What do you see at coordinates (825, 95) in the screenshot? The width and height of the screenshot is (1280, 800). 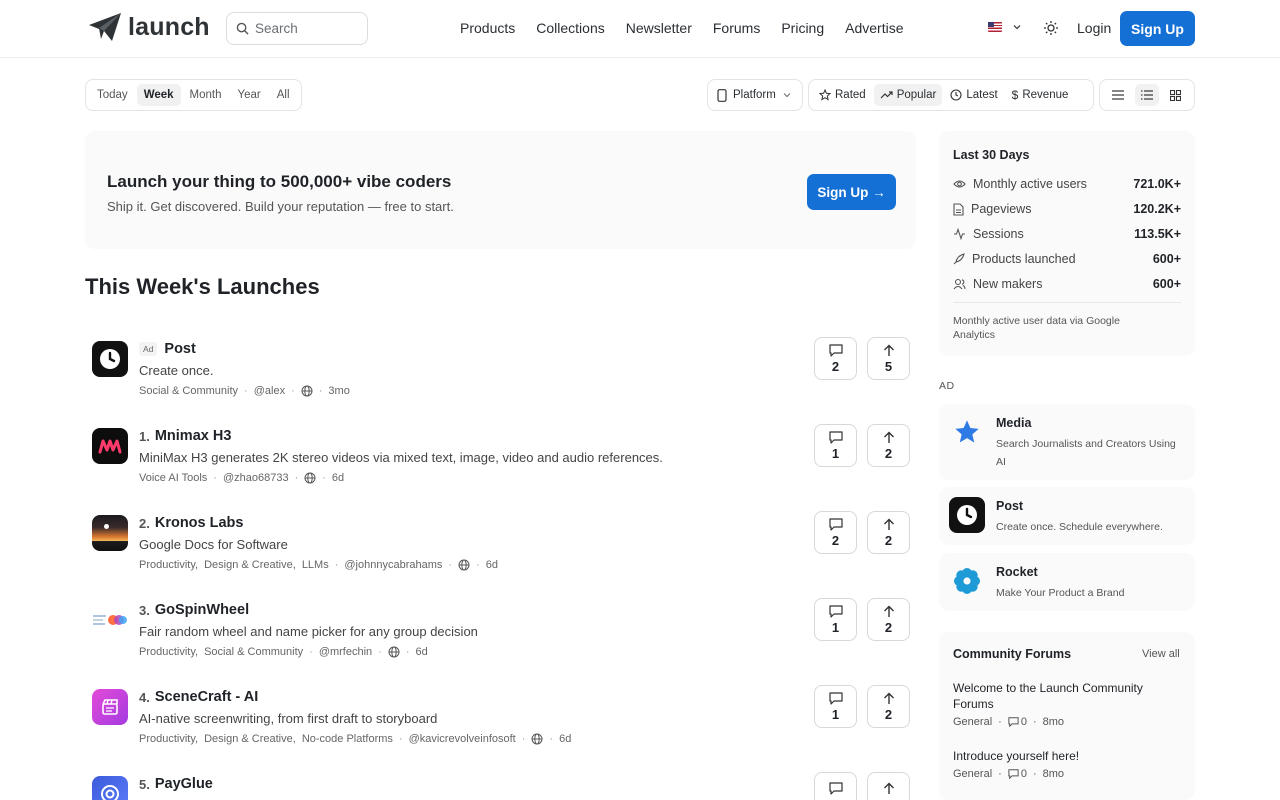 I see `star-outline-icon` at bounding box center [825, 95].